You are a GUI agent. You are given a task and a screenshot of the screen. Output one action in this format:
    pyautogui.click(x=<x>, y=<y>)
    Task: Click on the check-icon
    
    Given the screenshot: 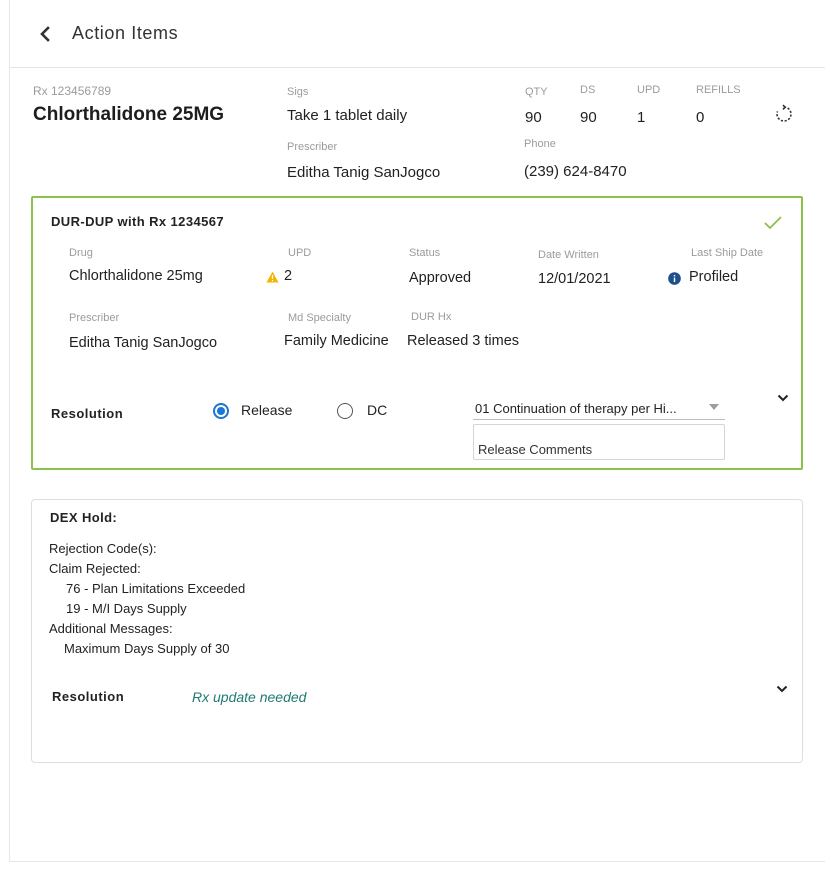 What is the action you would take?
    pyautogui.click(x=773, y=223)
    